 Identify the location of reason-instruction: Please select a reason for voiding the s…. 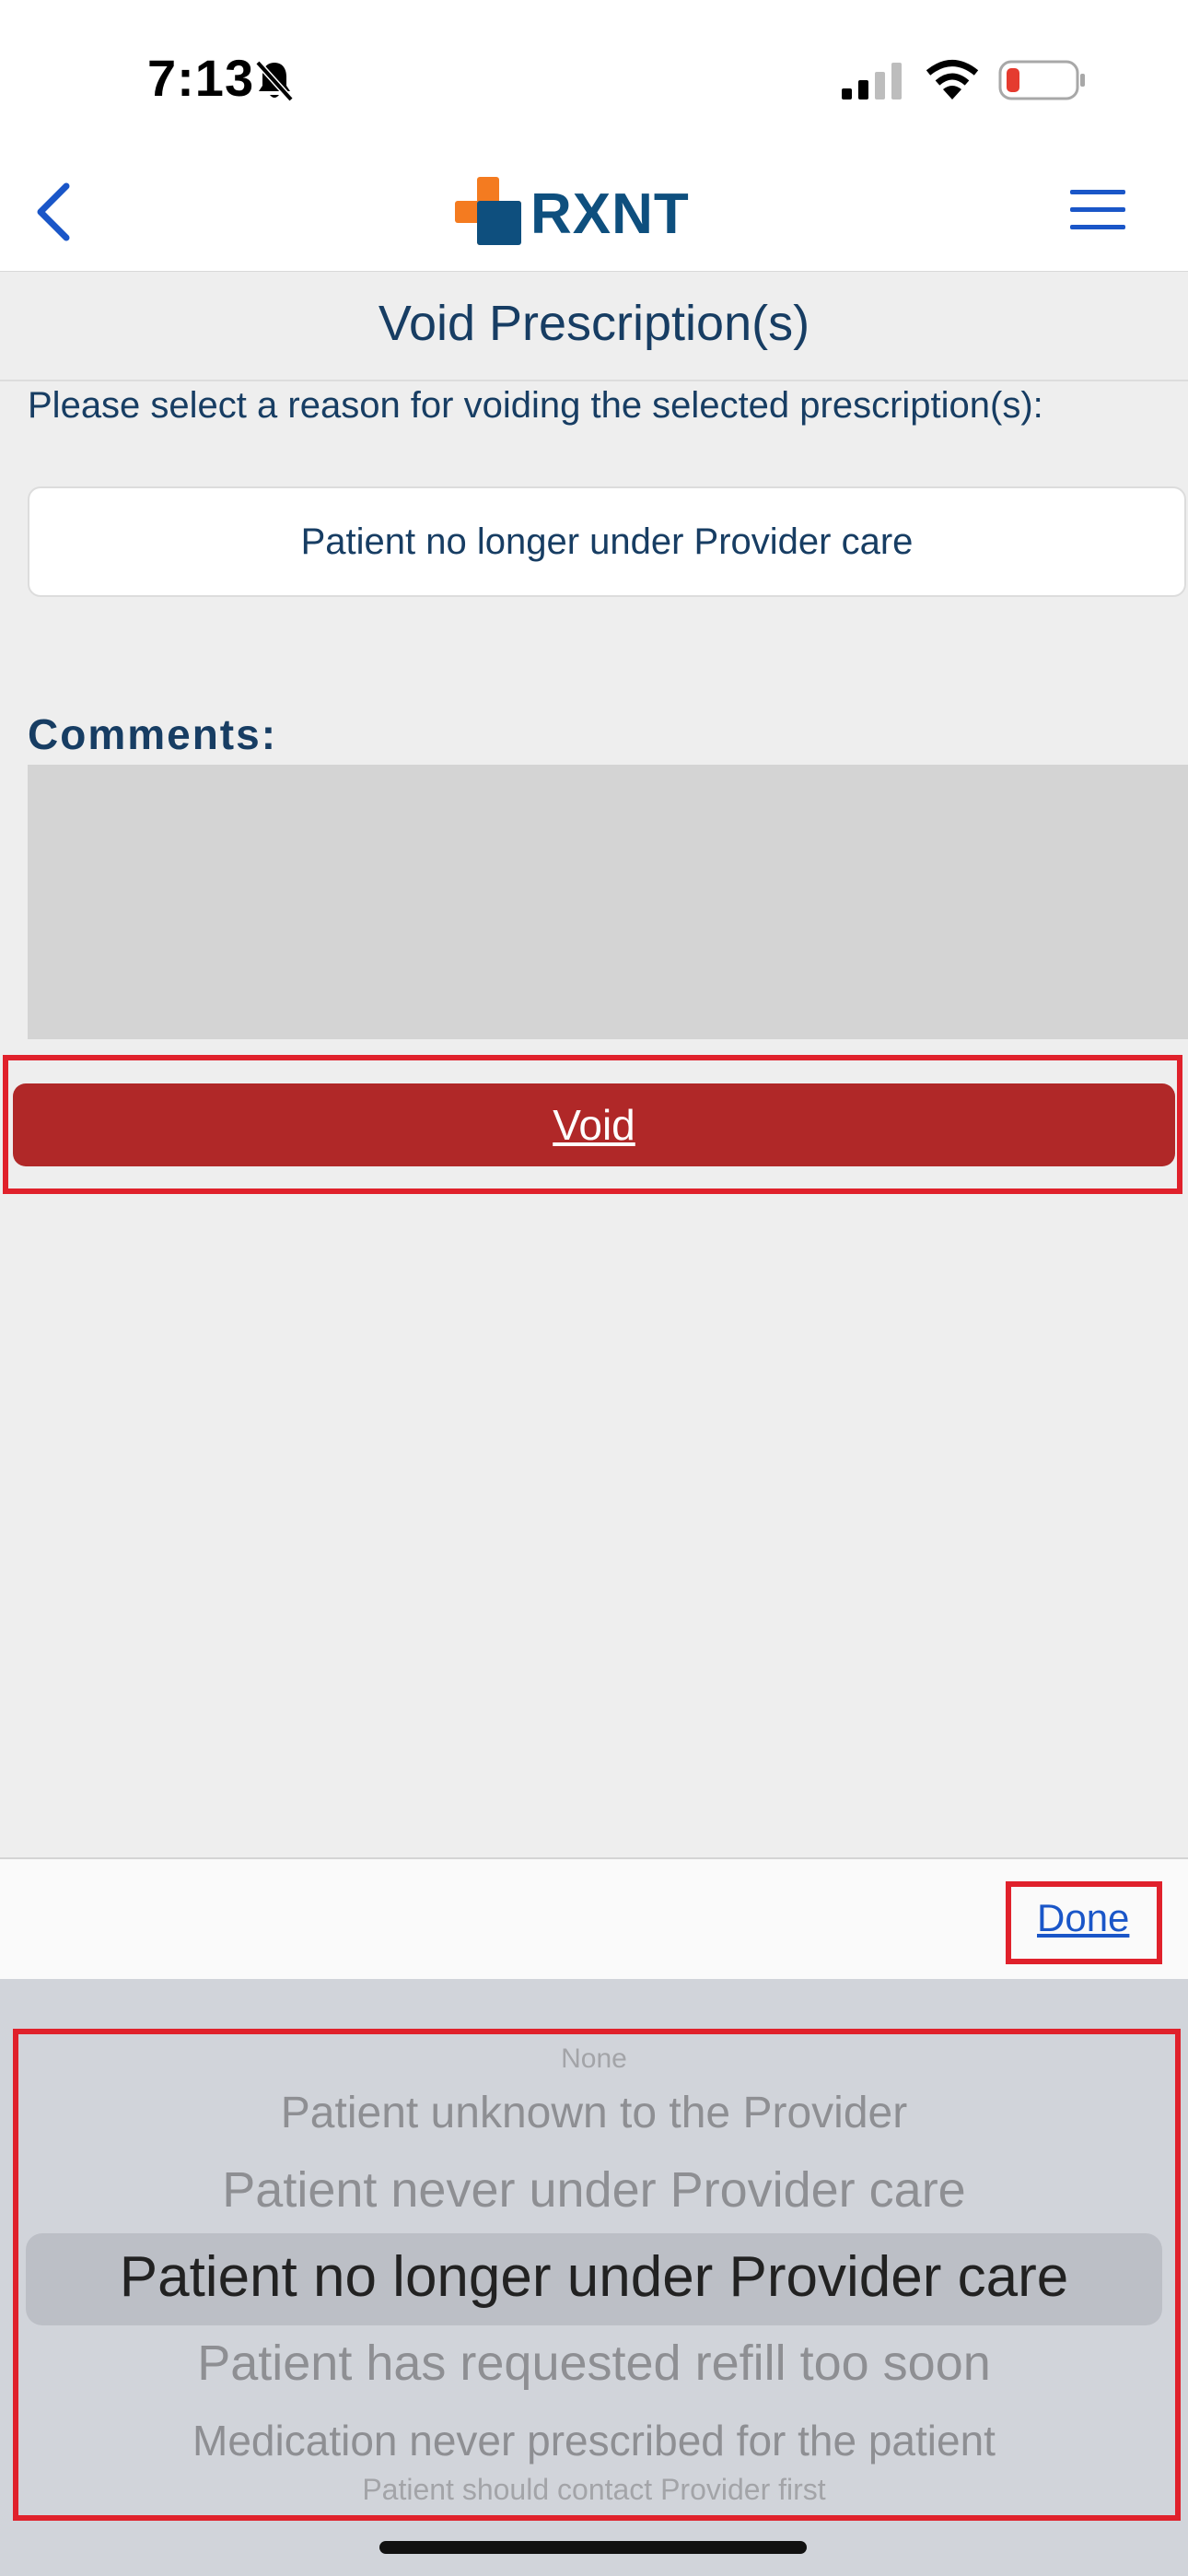
(535, 405).